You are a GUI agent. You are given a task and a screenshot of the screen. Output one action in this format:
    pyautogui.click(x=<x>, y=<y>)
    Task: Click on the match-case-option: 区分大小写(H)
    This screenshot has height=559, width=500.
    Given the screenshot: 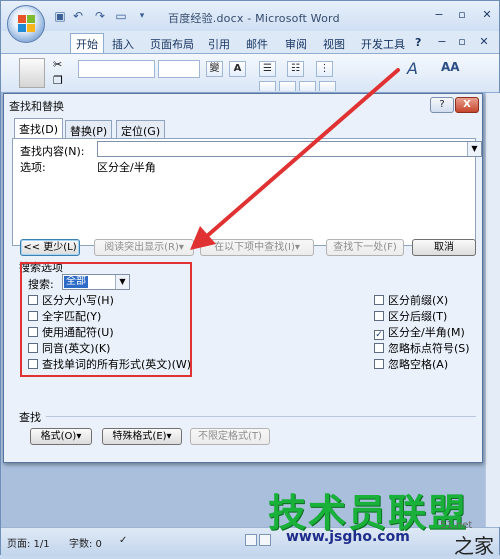 What is the action you would take?
    pyautogui.click(x=71, y=301)
    